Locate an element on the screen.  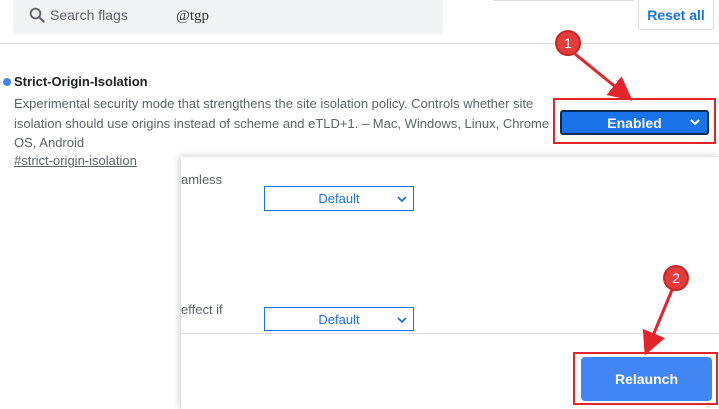
step-badge-2: 2 is located at coordinates (676, 278).